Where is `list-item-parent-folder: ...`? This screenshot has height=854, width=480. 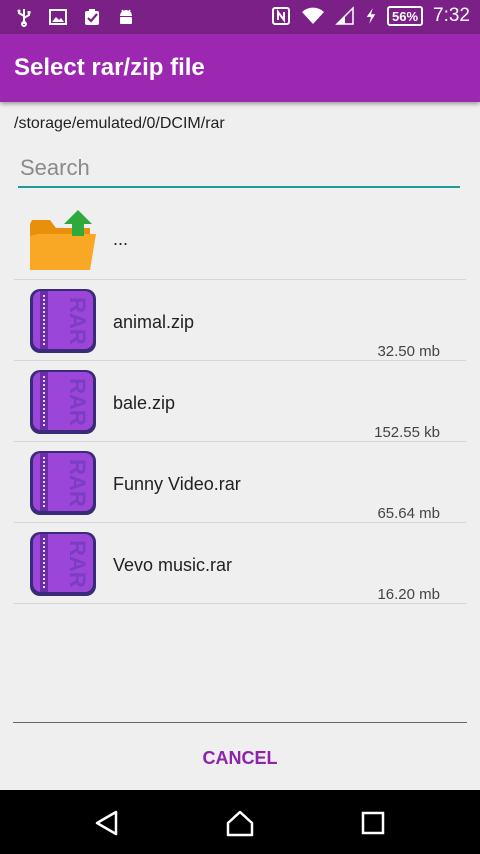
list-item-parent-folder: ... is located at coordinates (240, 239).